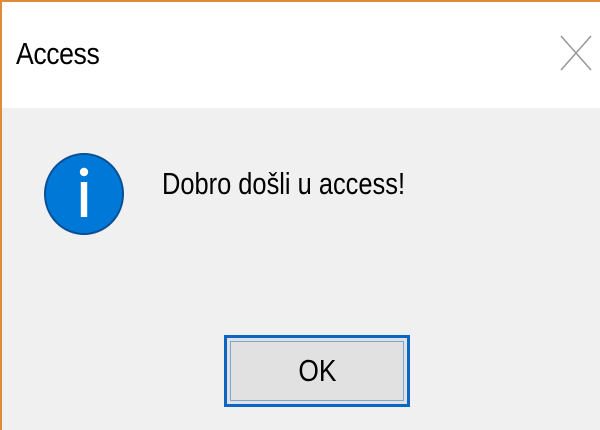 The width and height of the screenshot is (600, 430). Describe the element at coordinates (58, 53) in the screenshot. I see `dialog-title: Access` at that location.